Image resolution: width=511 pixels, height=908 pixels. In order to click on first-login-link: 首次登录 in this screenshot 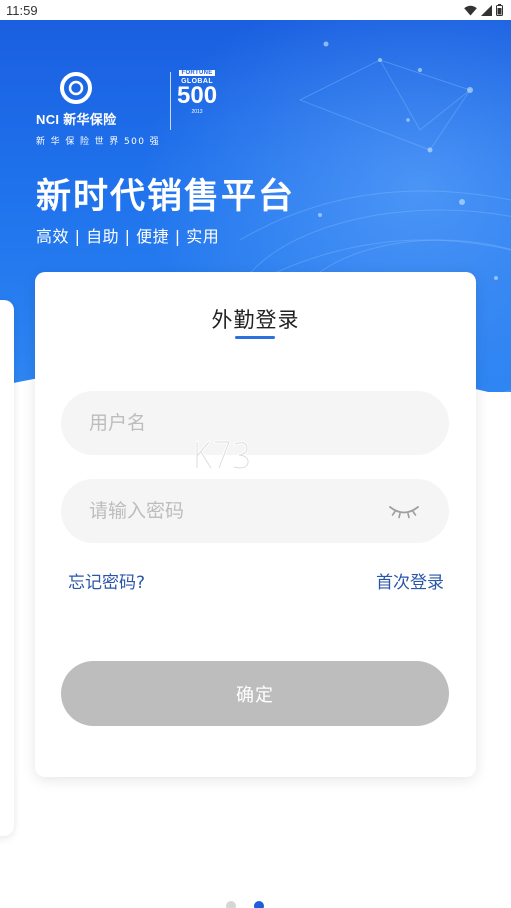, I will do `click(410, 580)`.